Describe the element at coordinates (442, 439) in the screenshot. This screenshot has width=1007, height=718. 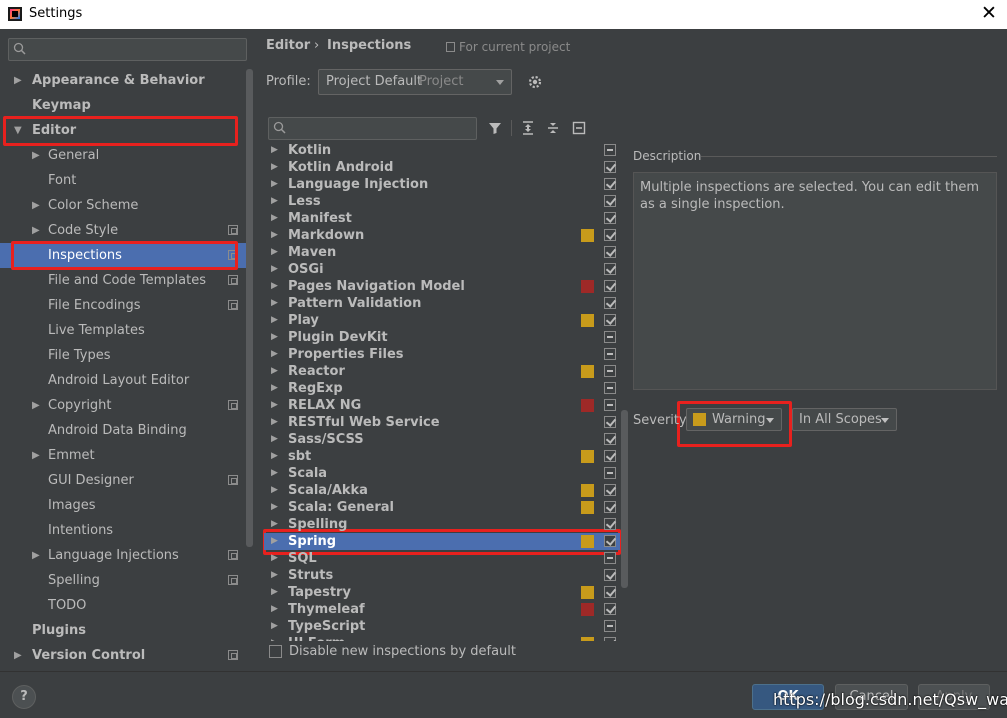
I see `inspection-row: ▶ Sass/SCSS` at that location.